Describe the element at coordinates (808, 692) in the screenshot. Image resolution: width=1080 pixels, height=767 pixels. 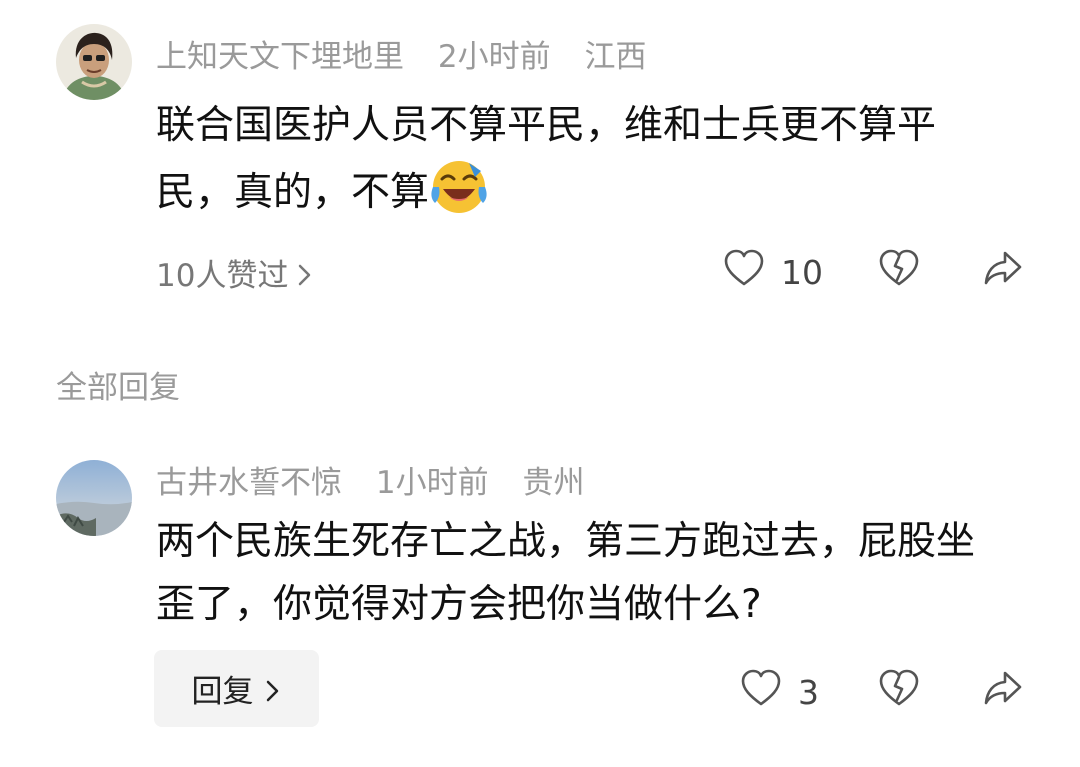
I see `like-count: 3` at that location.